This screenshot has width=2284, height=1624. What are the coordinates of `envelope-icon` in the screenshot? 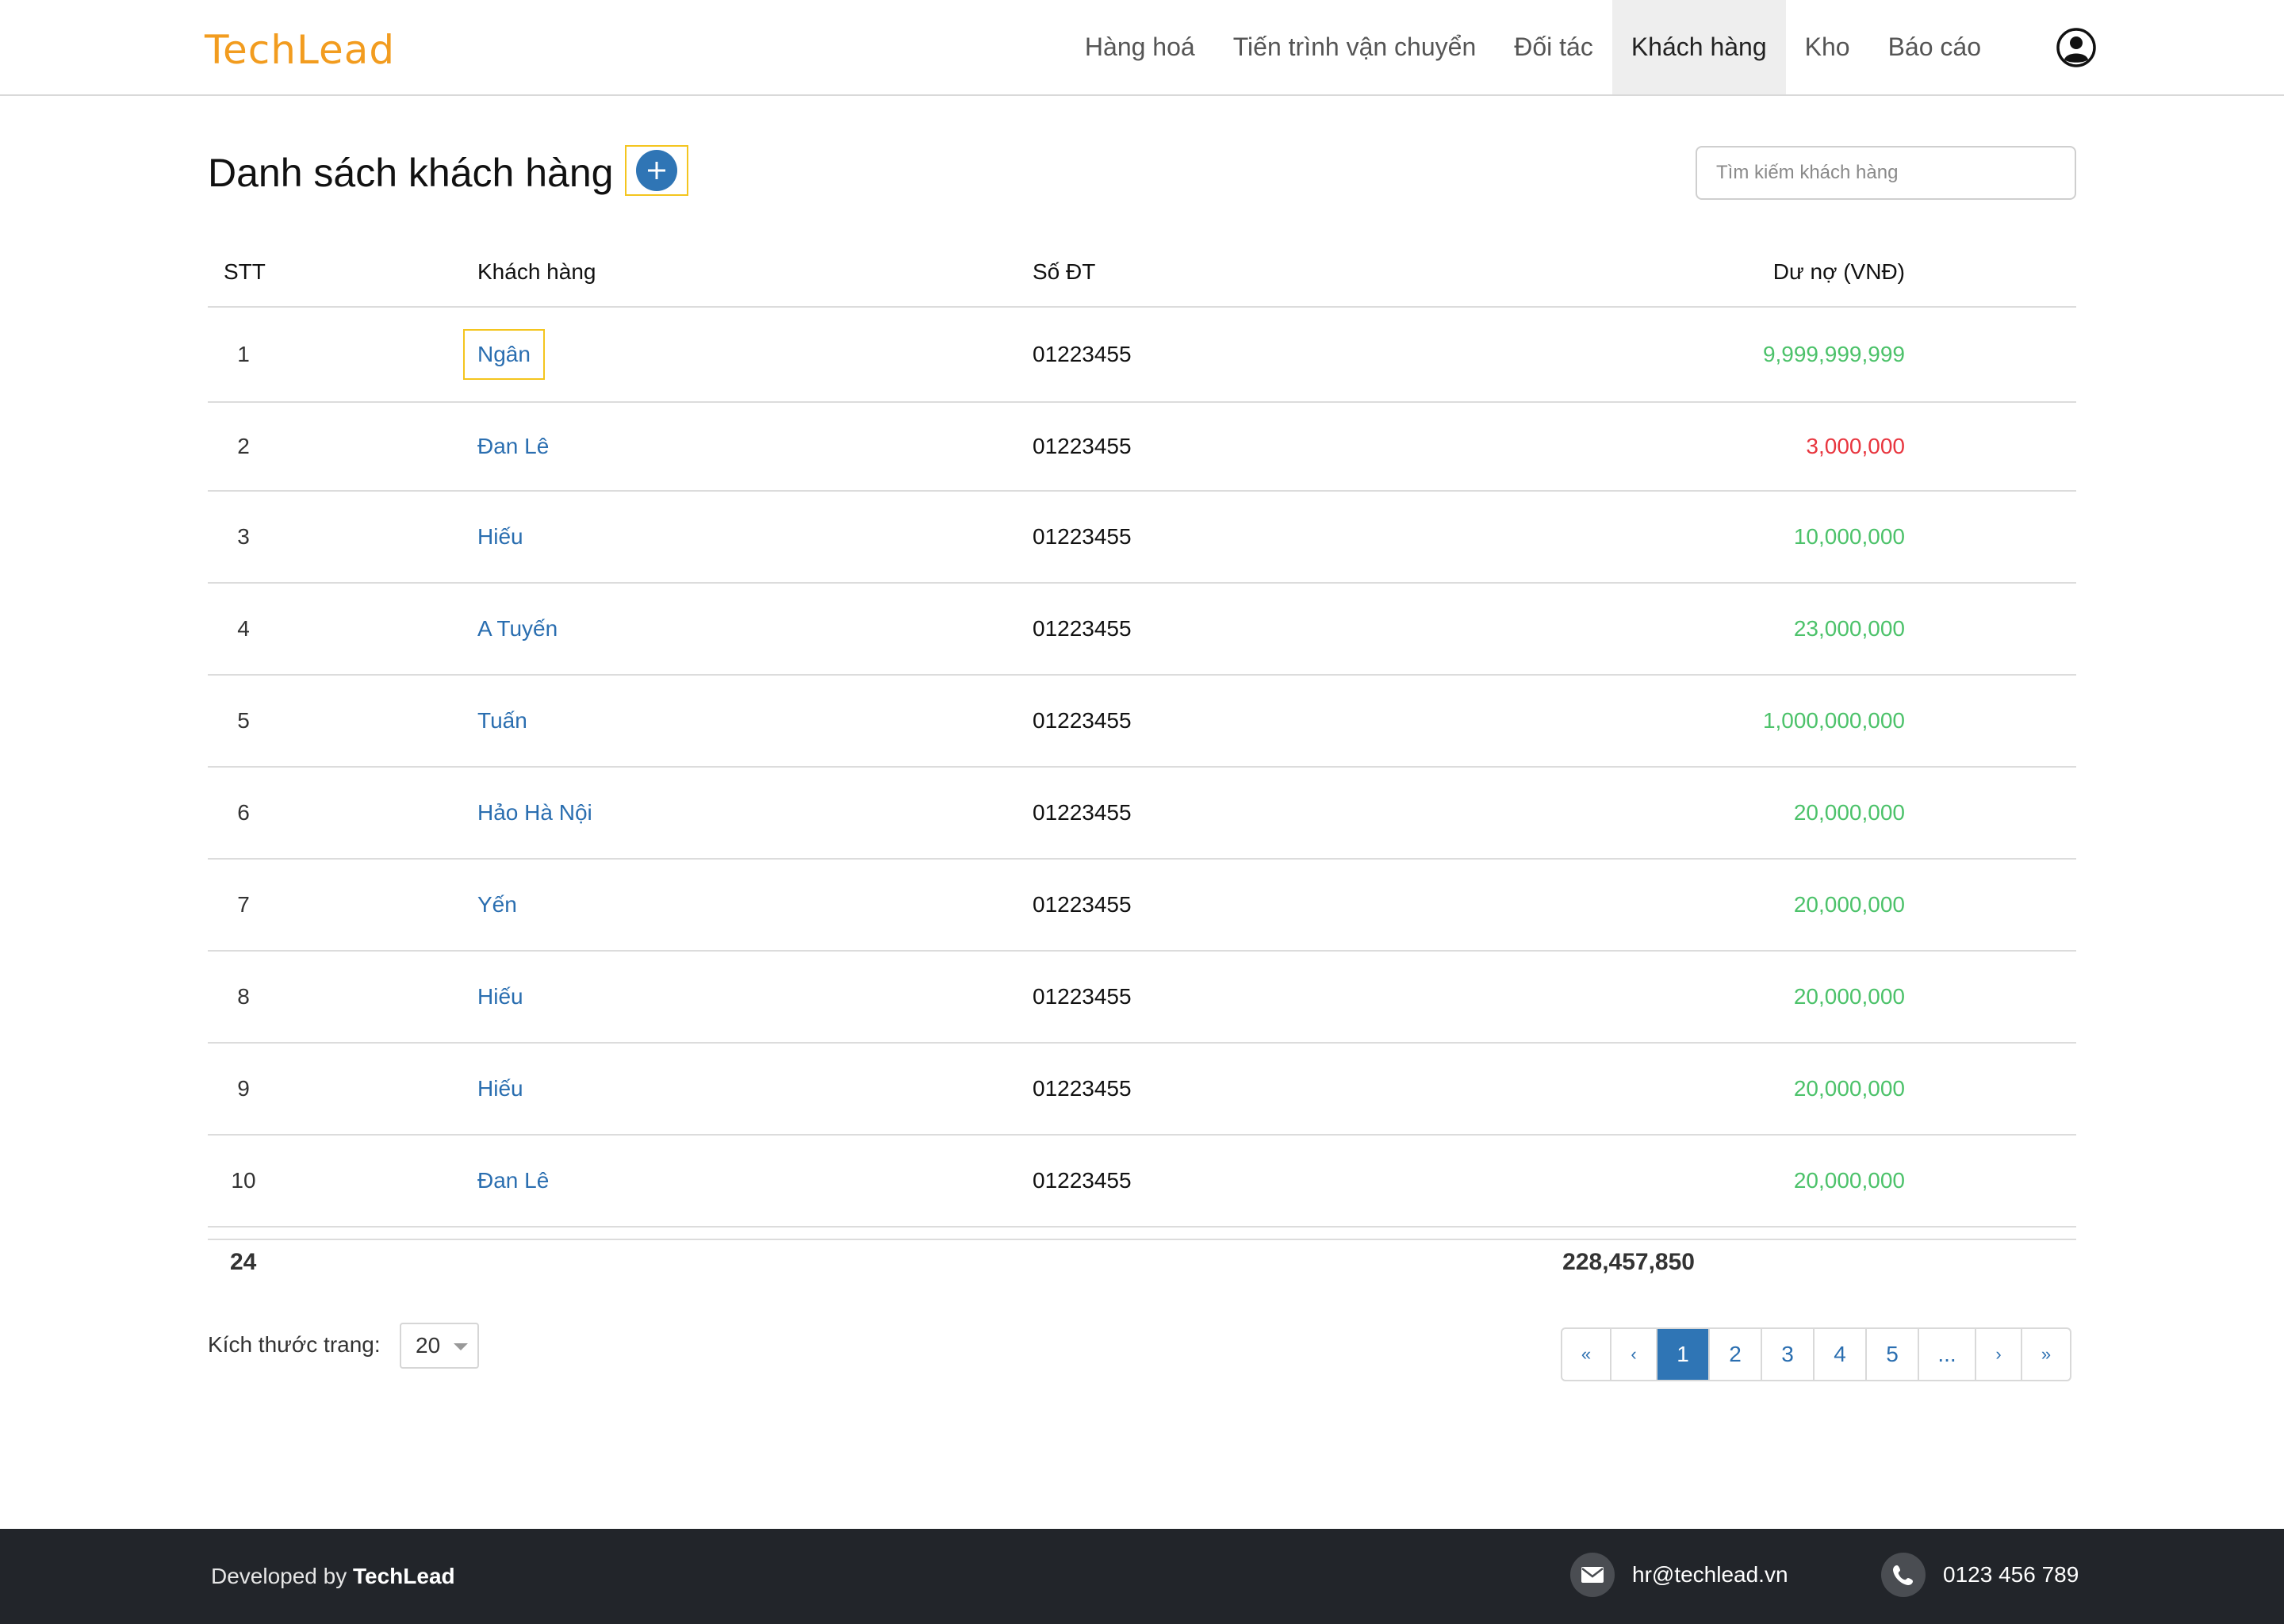 It's located at (1592, 1575).